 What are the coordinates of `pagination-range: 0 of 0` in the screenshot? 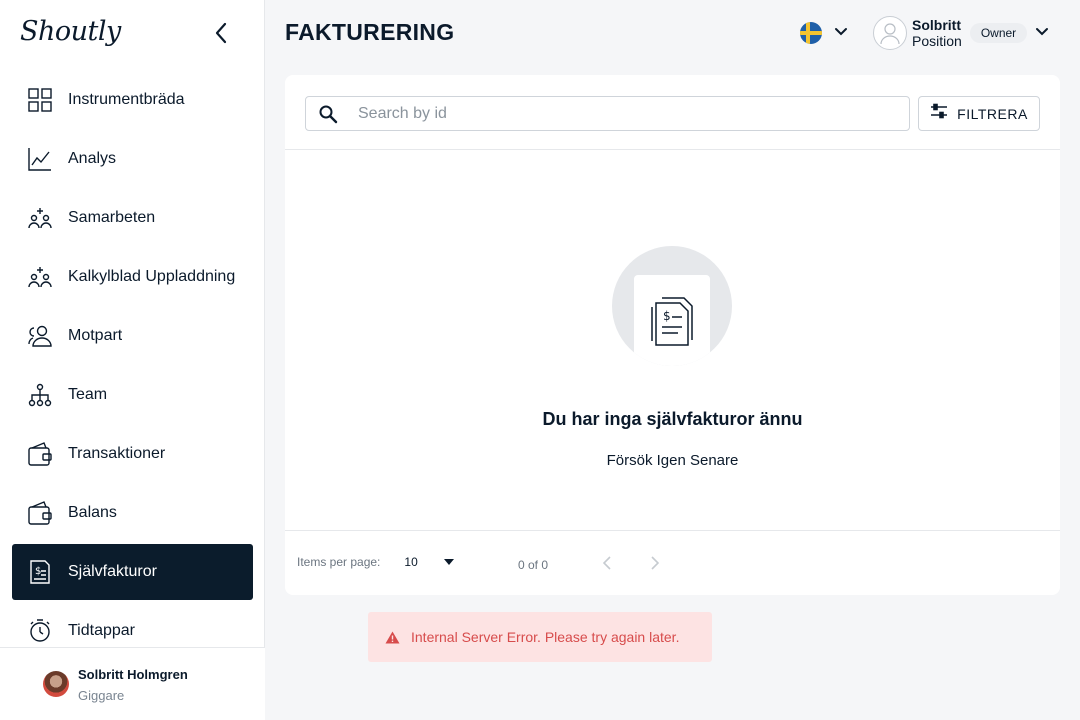 It's located at (533, 565).